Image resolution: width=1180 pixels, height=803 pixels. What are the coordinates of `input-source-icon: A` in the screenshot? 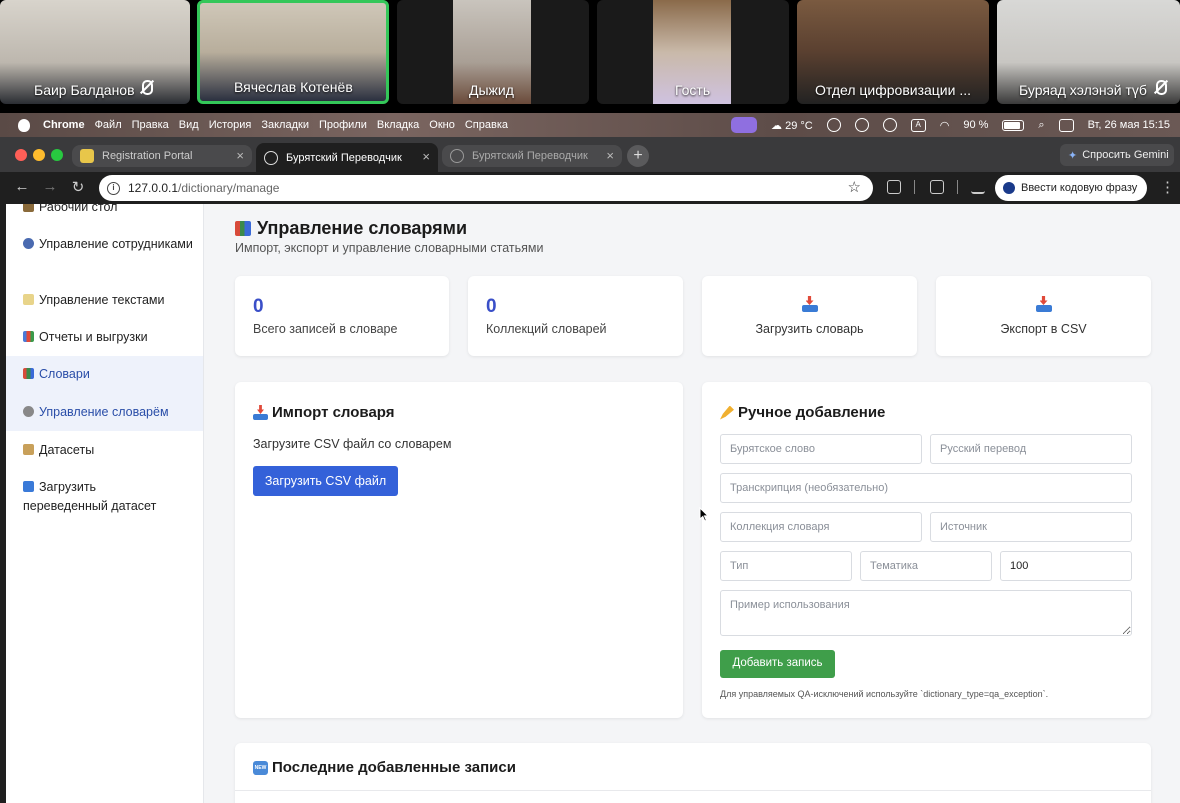 It's located at (918, 125).